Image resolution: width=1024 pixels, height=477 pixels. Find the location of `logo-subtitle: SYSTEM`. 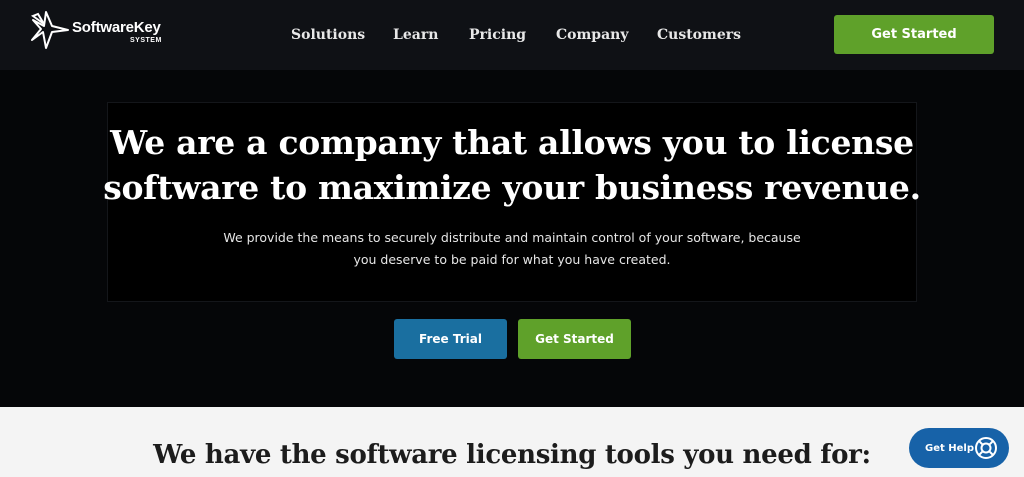

logo-subtitle: SYSTEM is located at coordinates (146, 40).